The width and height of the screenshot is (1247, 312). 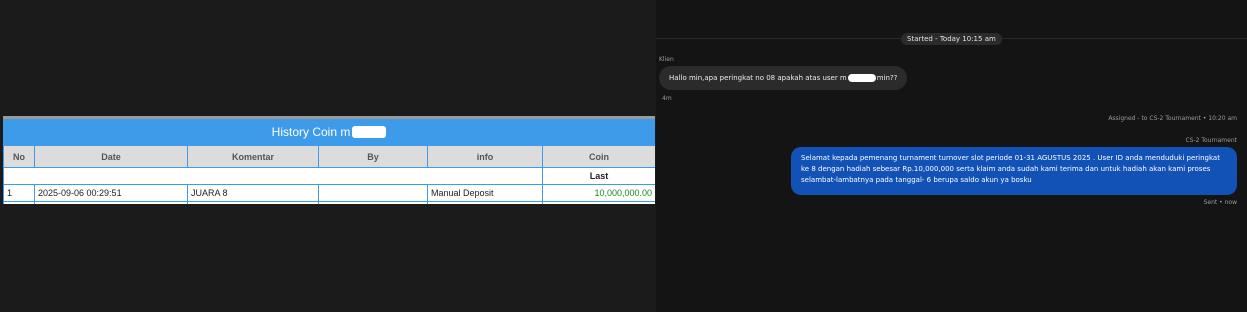 I want to click on table-header-row: No Date Komentar By info Coin, so click(x=329, y=156).